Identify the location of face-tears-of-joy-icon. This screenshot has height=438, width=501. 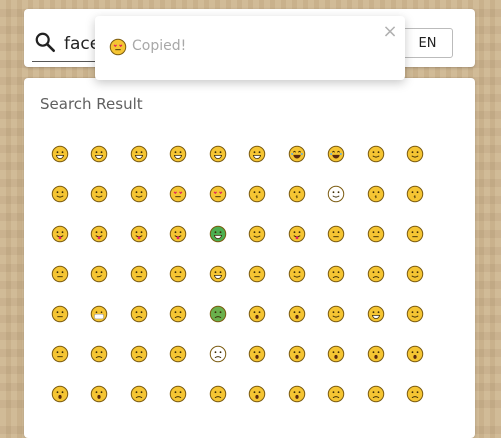
(336, 154).